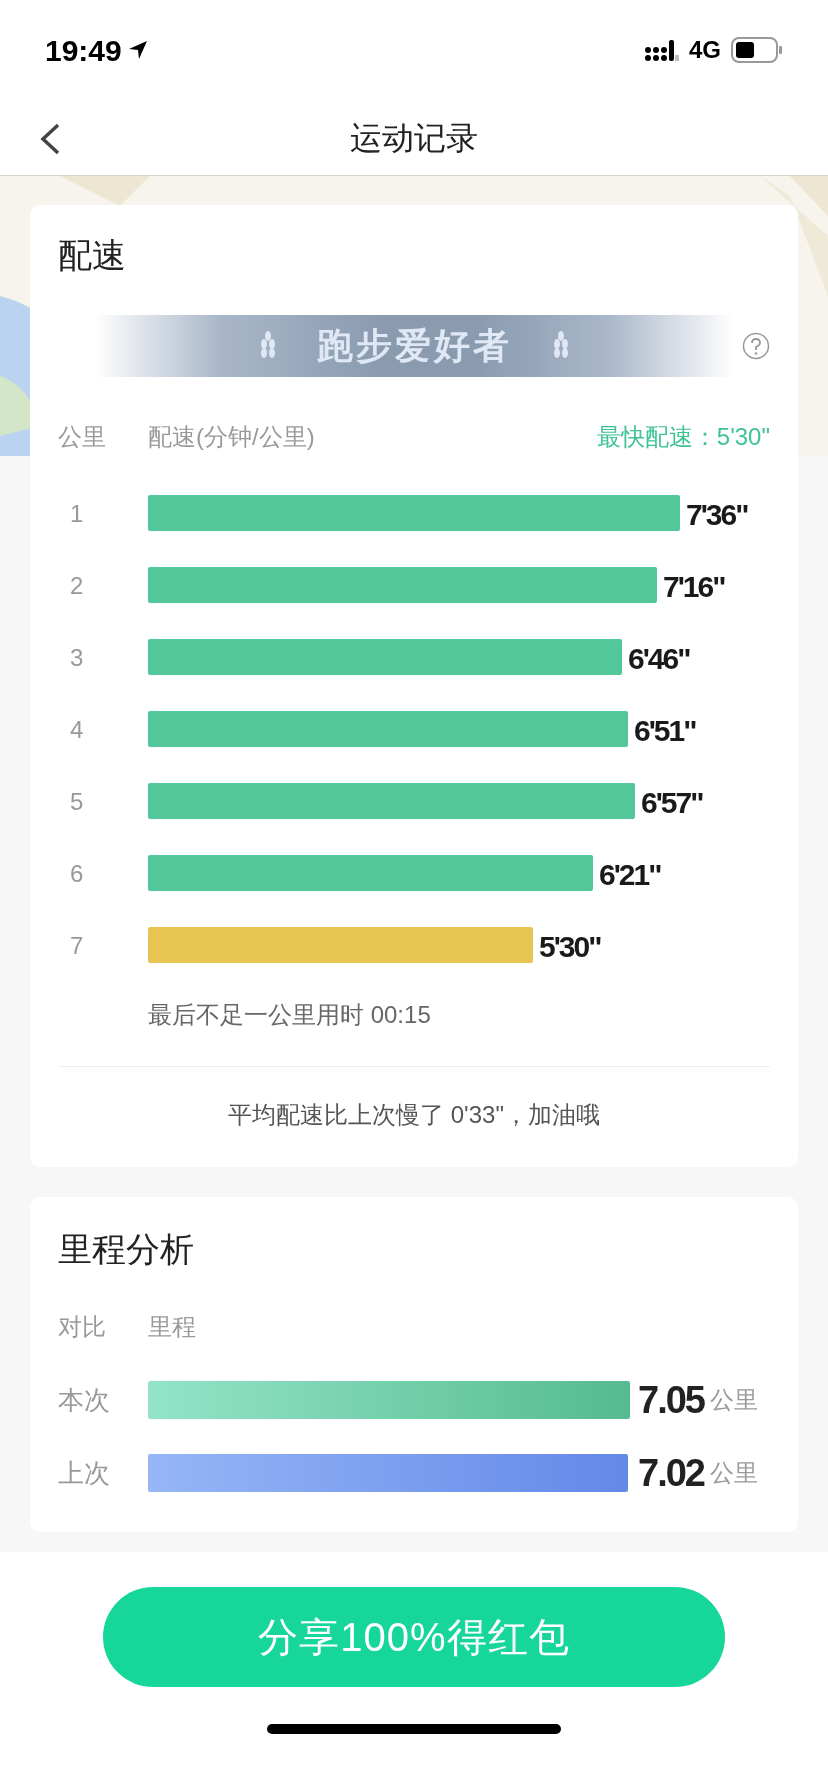  What do you see at coordinates (50, 139) in the screenshot?
I see `back-icon` at bounding box center [50, 139].